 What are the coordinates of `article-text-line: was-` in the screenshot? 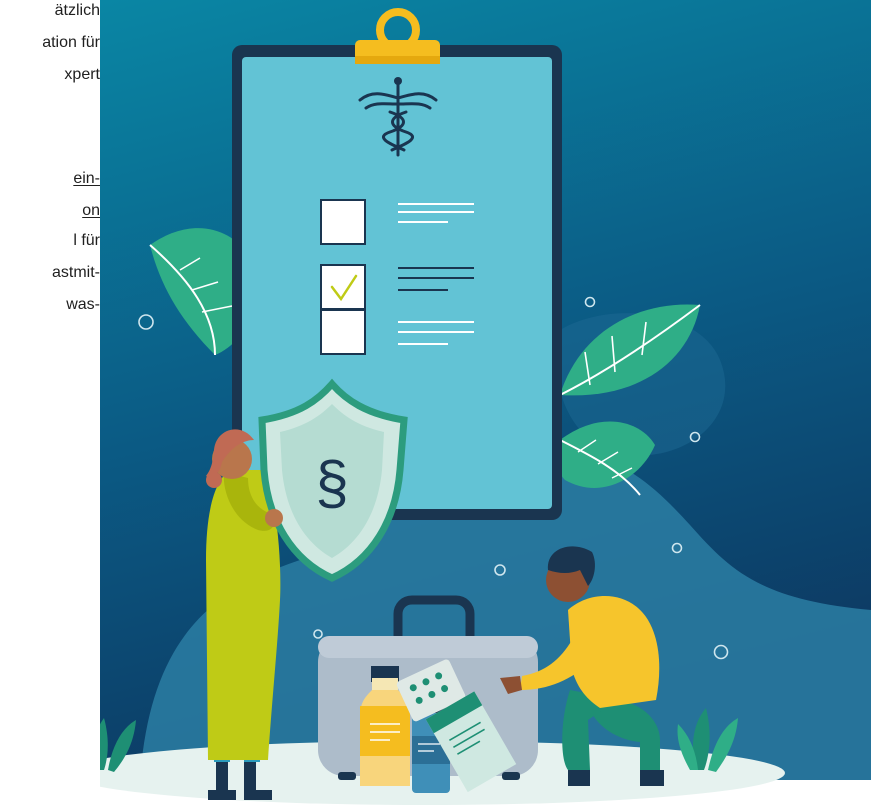 It's located at (83, 304).